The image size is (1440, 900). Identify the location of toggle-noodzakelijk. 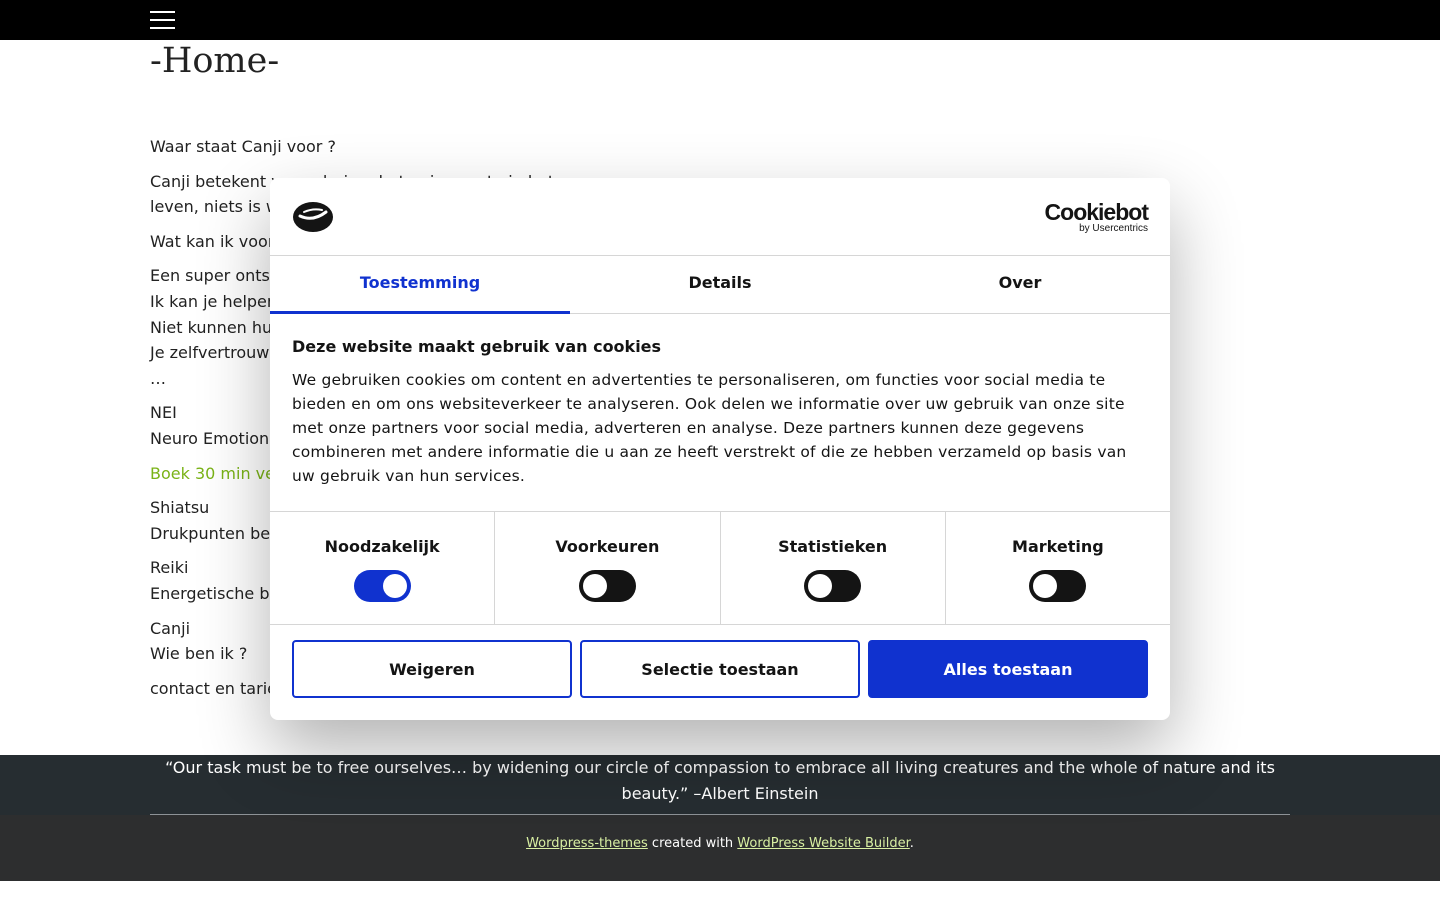
(382, 586).